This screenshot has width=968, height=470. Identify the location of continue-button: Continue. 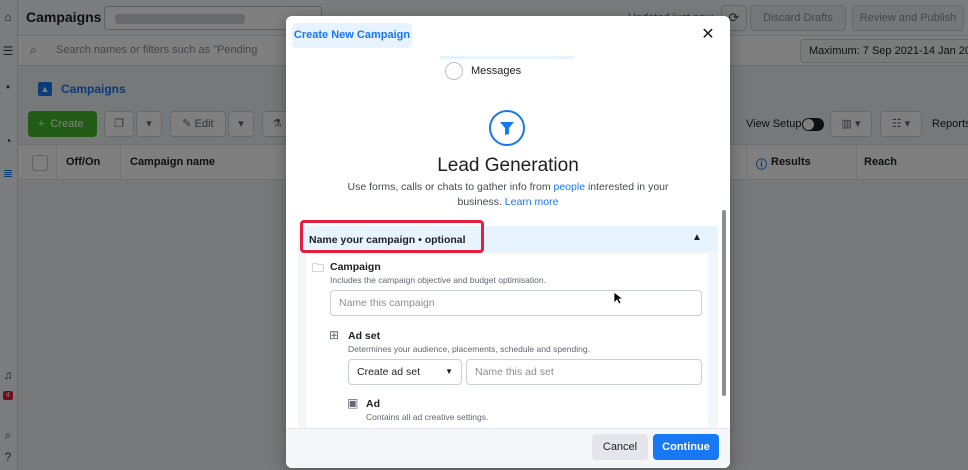
(686, 447).